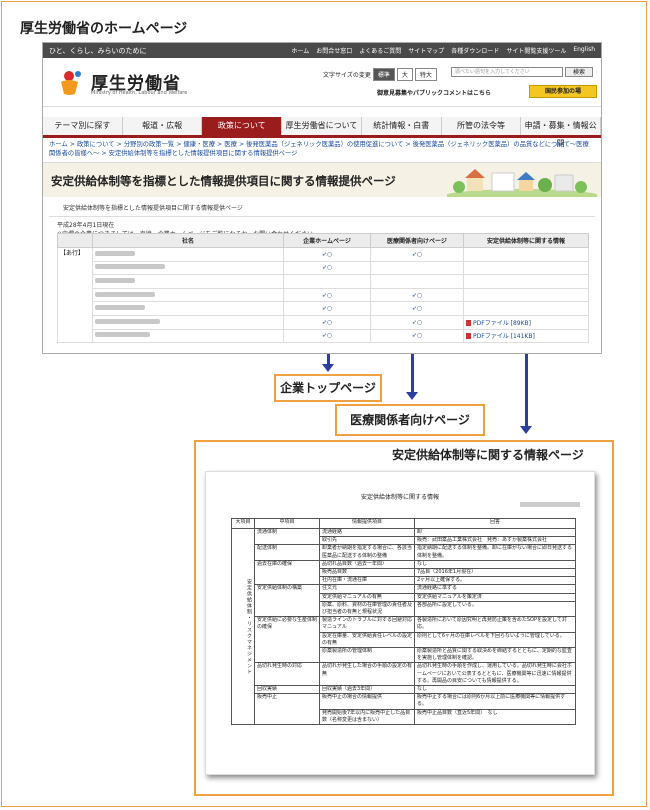  I want to click on font-size-switcher: 文字サイズの変更 標準 大 特大, so click(380, 74).